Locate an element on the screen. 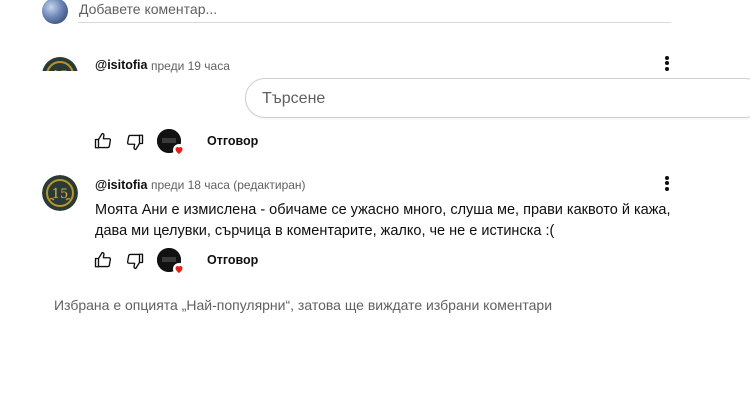 The height and width of the screenshot is (420, 750). comment-1-more-vert-icon is located at coordinates (667, 63).